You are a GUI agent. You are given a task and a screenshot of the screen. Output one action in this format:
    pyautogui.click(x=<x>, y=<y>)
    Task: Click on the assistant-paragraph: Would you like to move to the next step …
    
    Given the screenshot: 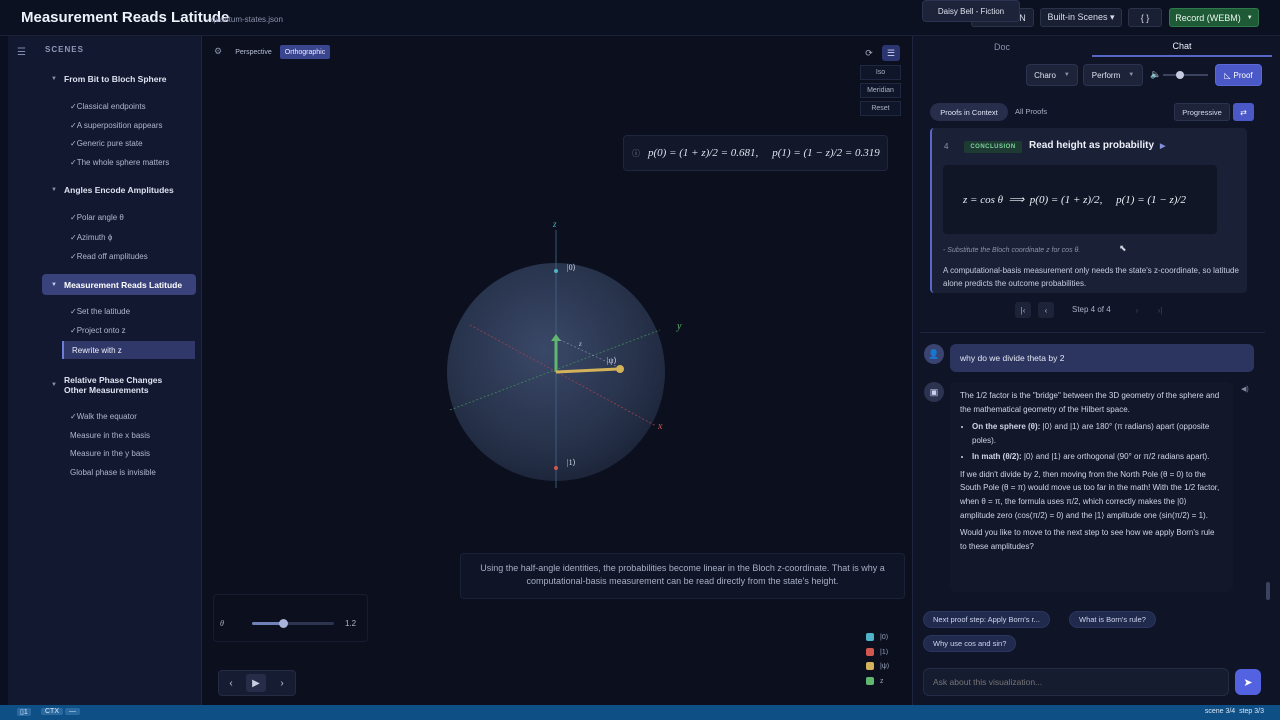 What is the action you would take?
    pyautogui.click(x=1087, y=540)
    